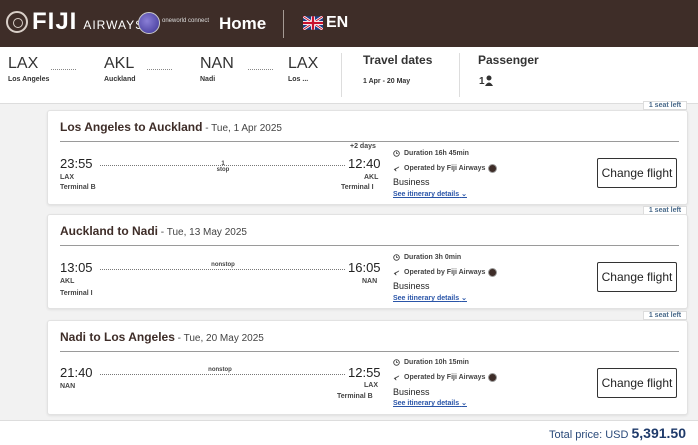 The width and height of the screenshot is (698, 445). I want to click on duration-row: Duration 16h 45min, so click(431, 153).